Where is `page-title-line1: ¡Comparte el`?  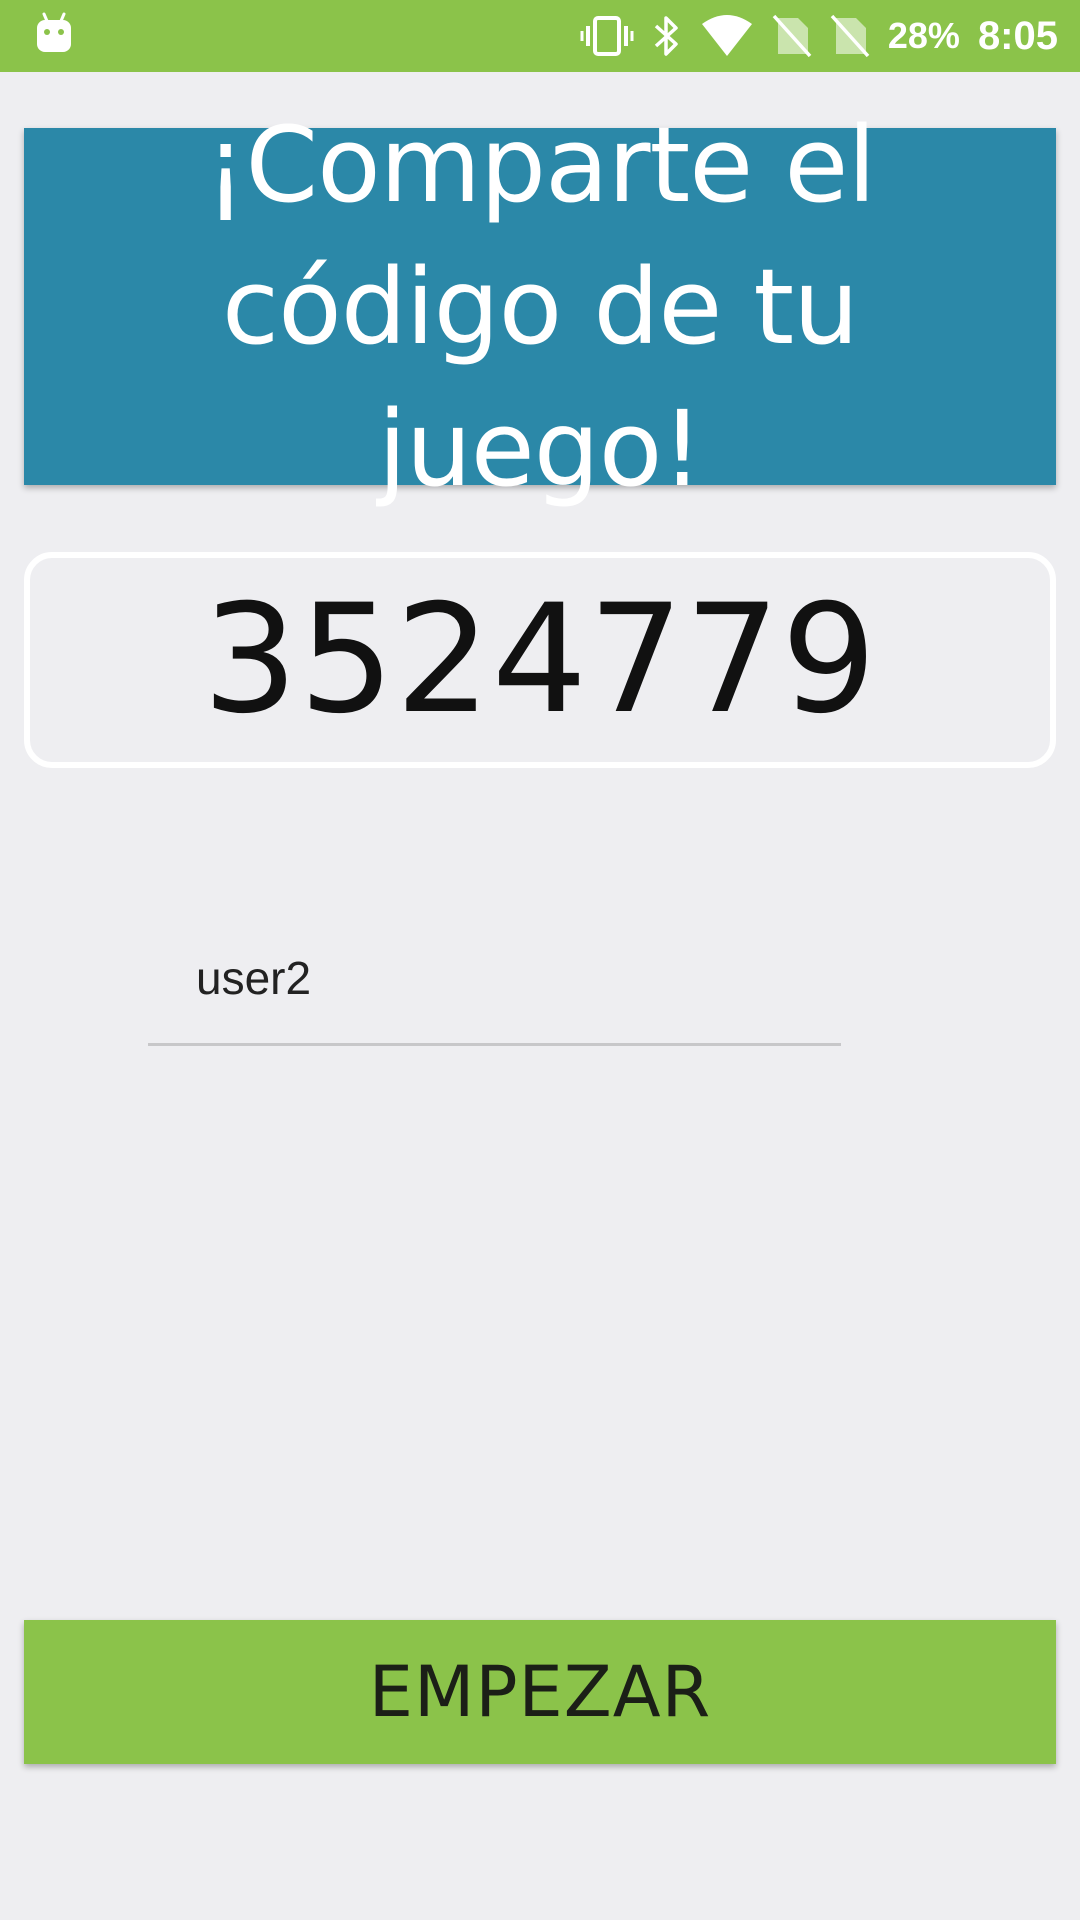
page-title-line1: ¡Comparte el is located at coordinates (540, 164).